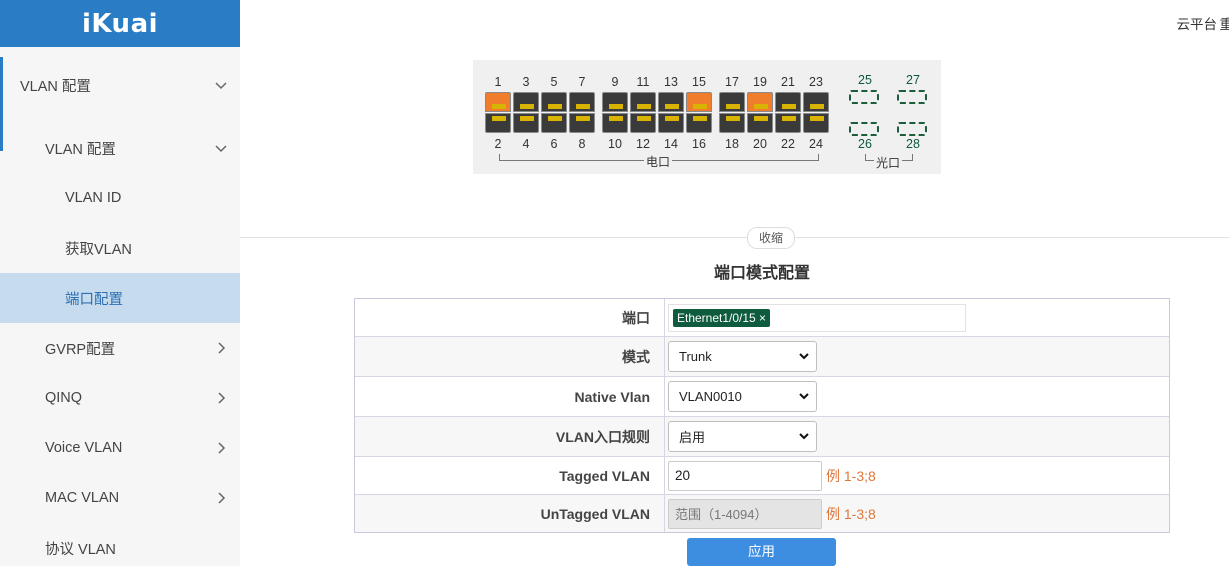  What do you see at coordinates (80, 548) in the screenshot?
I see `sidebar-item-label: 协议 VLAN` at bounding box center [80, 548].